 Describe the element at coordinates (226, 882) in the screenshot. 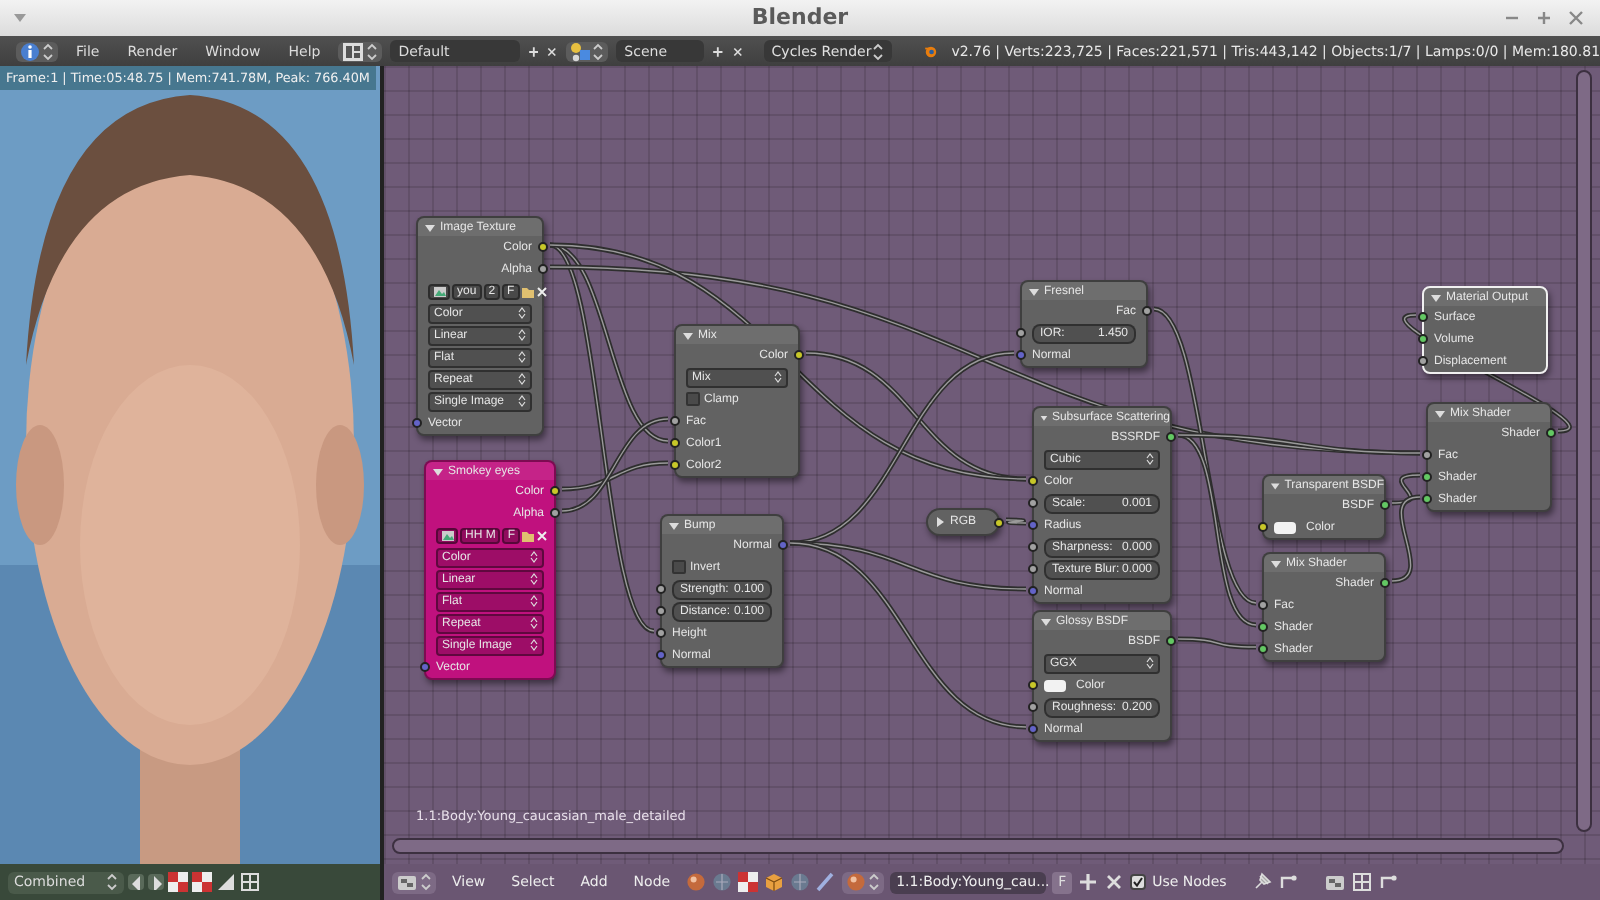

I see `triangle-icon` at that location.